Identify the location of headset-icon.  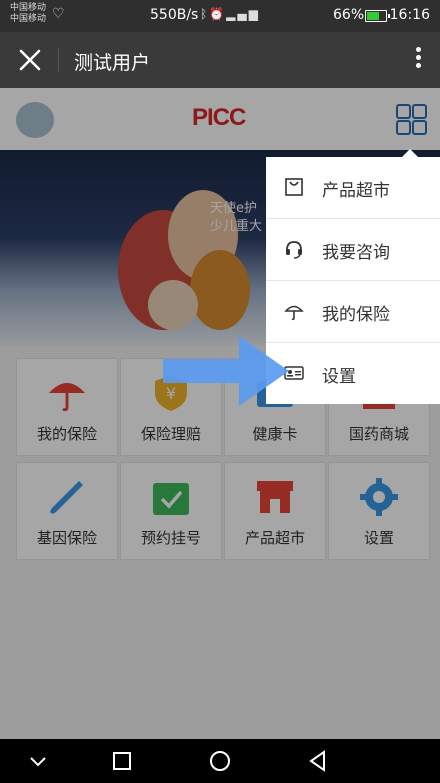
(294, 250).